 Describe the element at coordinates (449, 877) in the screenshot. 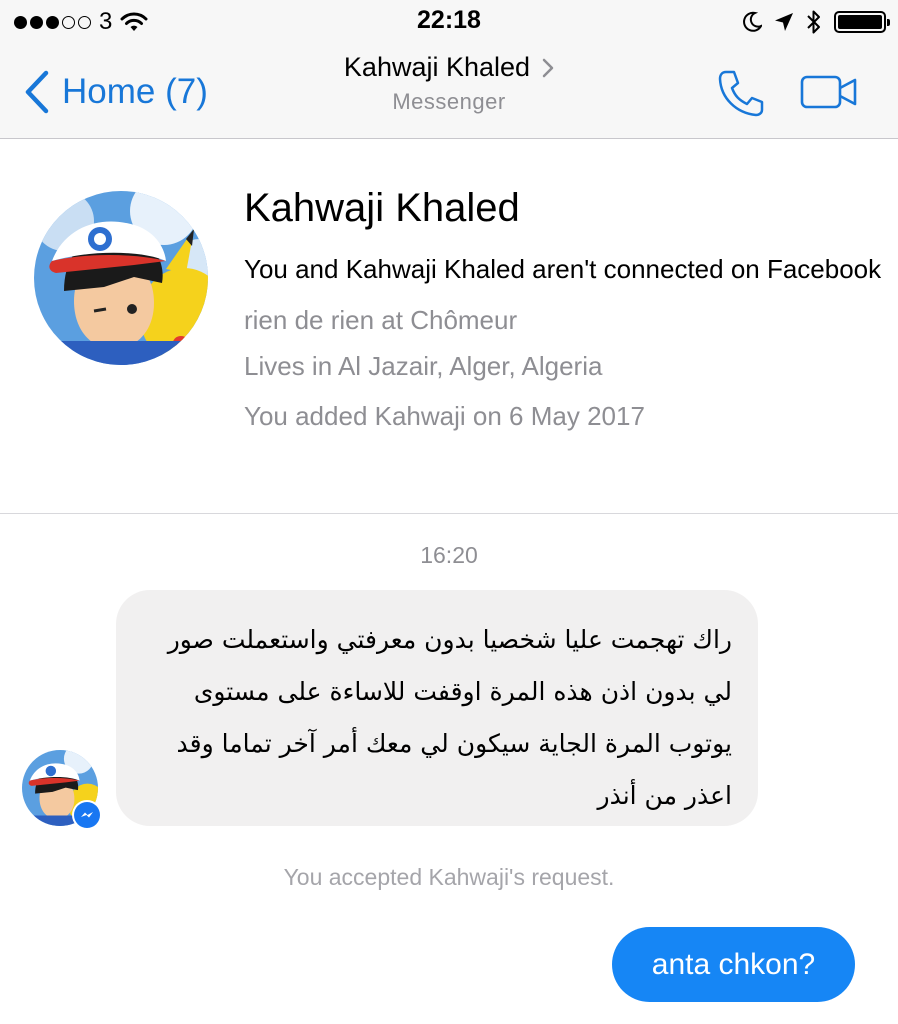

I see `request-accepted-notice: You accepted Kahwaji's request.` at that location.